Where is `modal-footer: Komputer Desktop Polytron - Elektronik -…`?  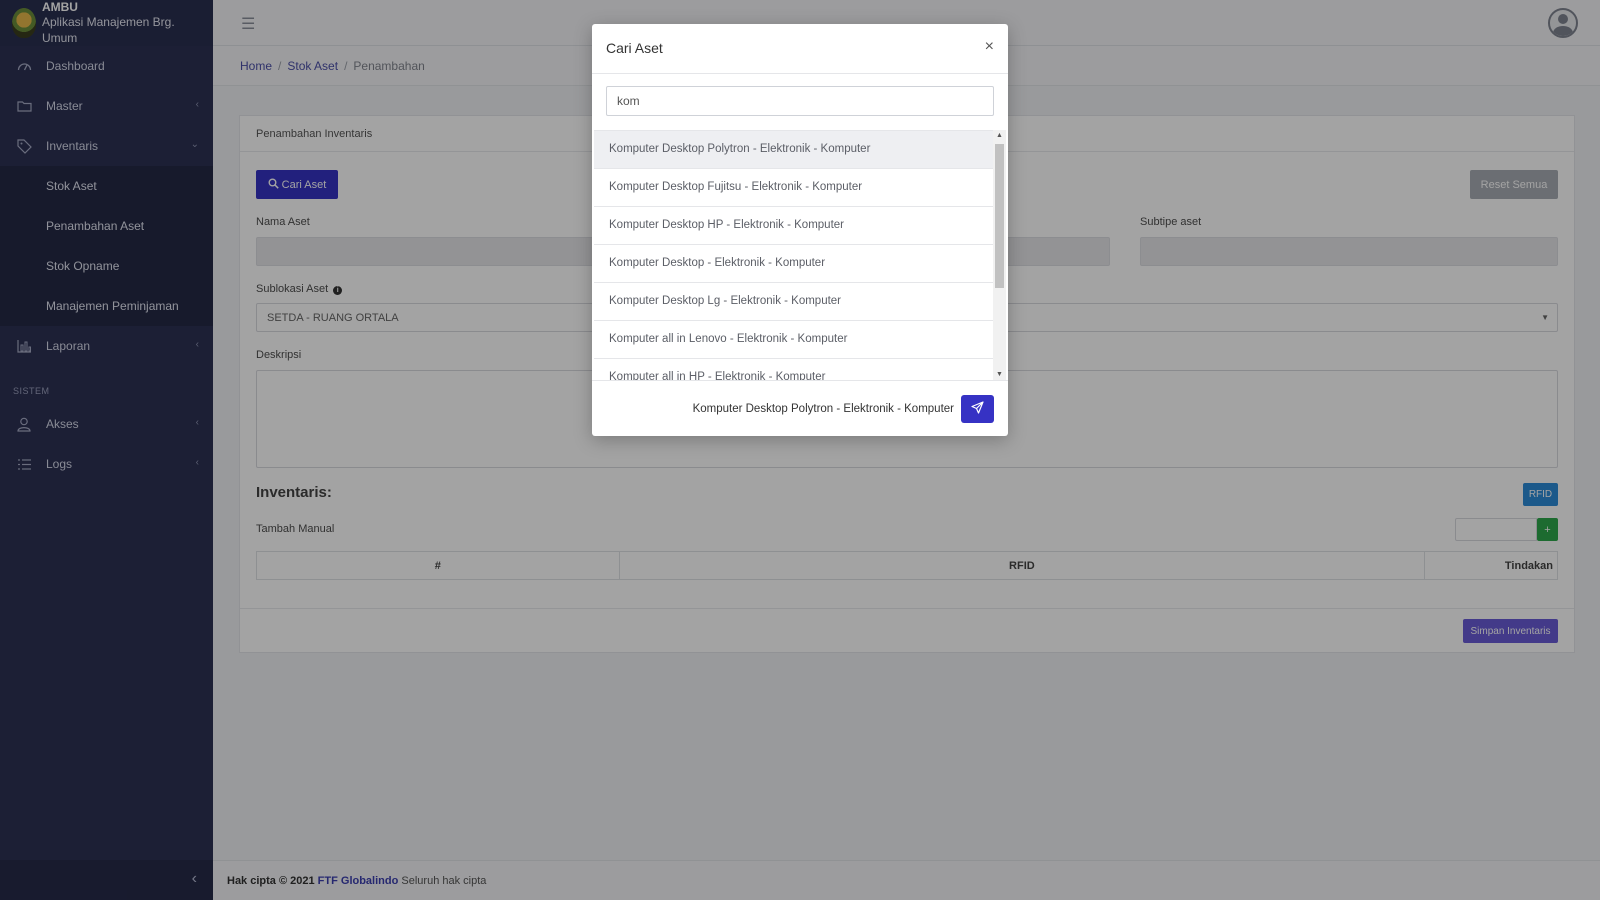
modal-footer: Komputer Desktop Polytron - Elektronik -… is located at coordinates (800, 408).